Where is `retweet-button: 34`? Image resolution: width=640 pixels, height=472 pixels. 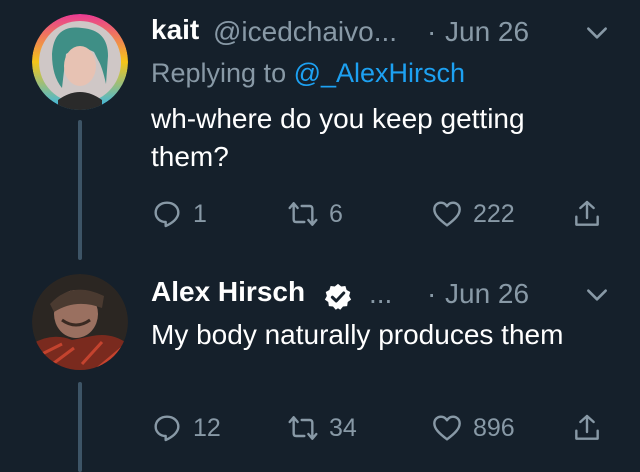
retweet-button: 34 is located at coordinates (322, 428).